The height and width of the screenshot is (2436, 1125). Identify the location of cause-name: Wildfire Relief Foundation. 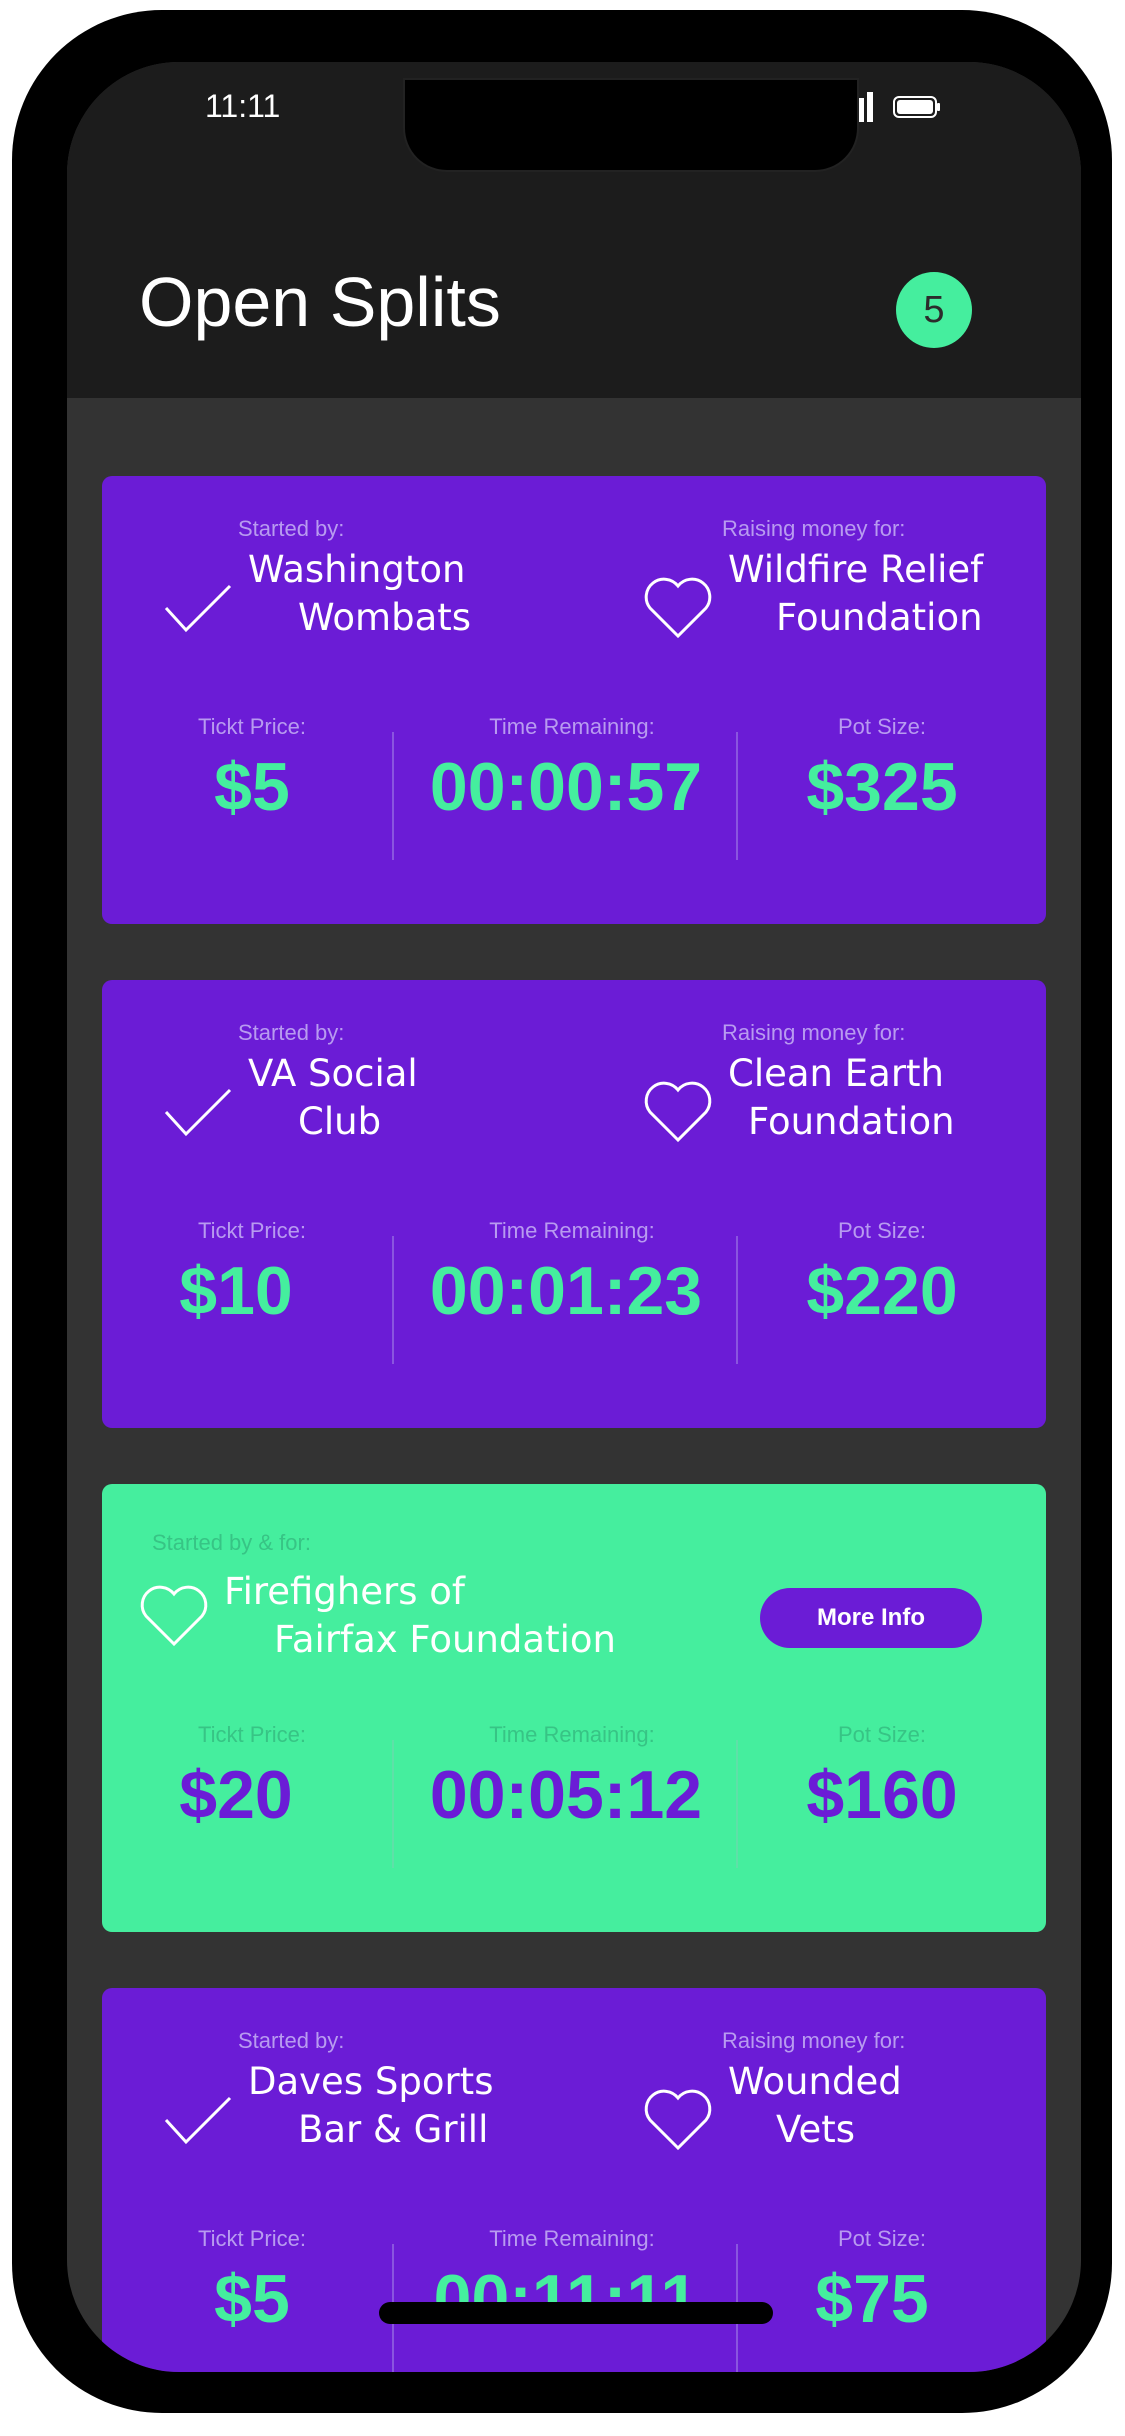
(856, 593).